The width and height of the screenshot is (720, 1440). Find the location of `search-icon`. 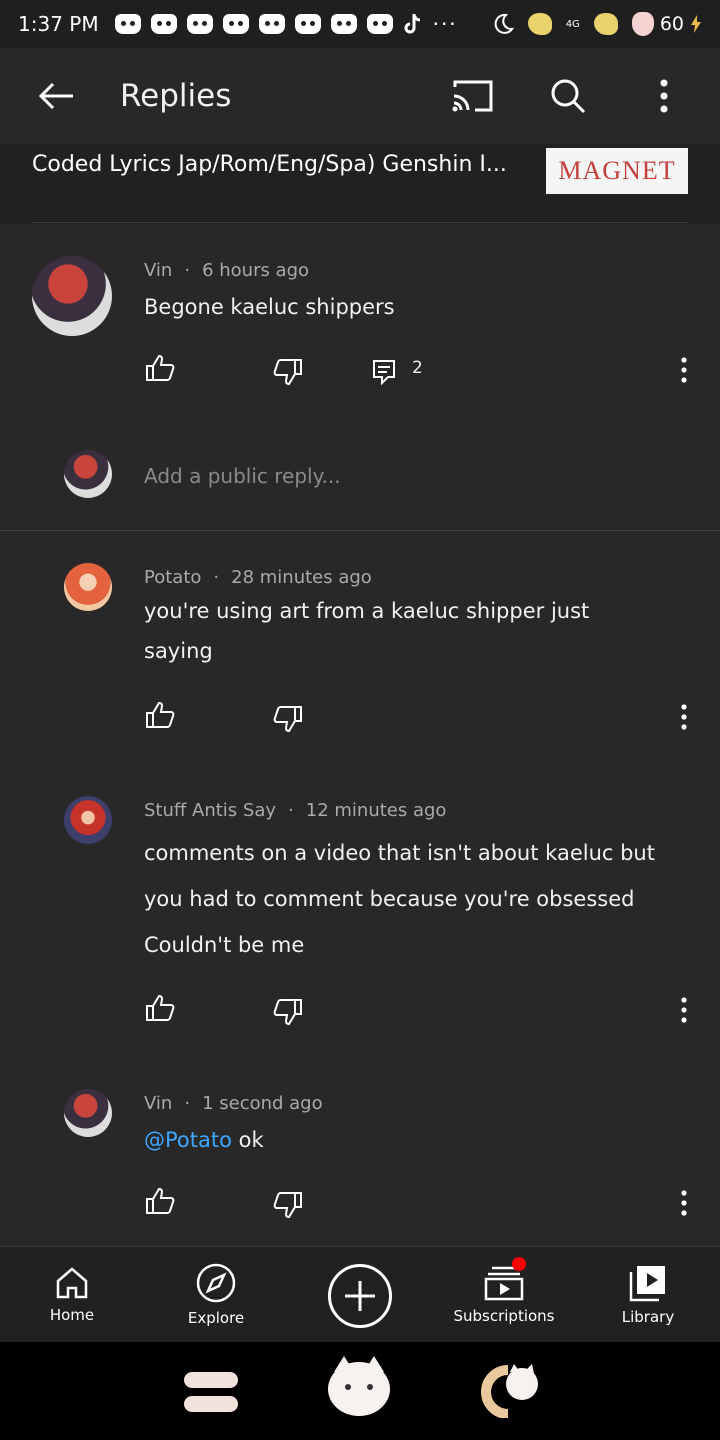

search-icon is located at coordinates (568, 96).